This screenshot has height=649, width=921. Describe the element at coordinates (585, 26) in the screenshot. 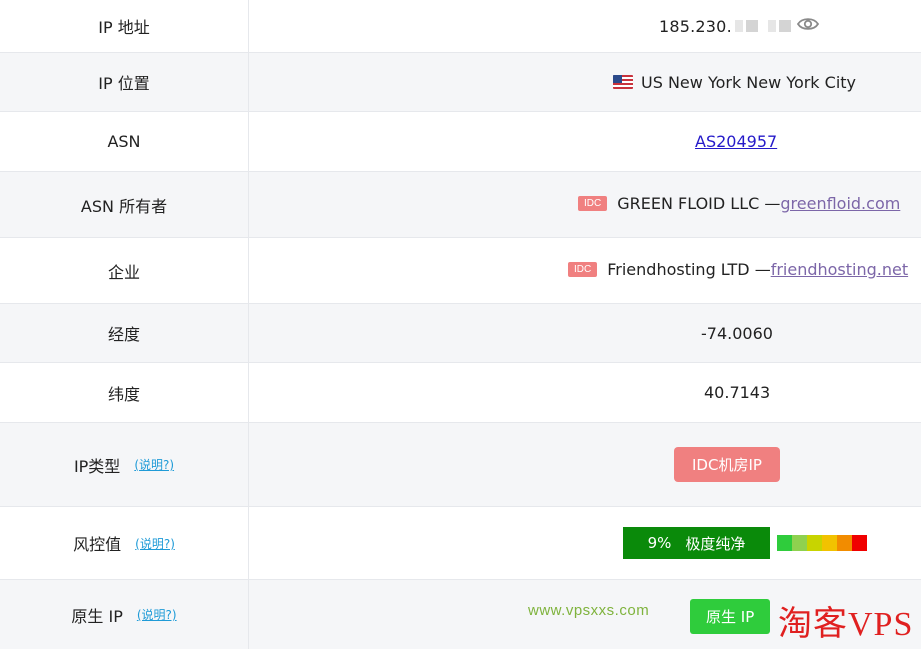

I see `value-ip-address: 185.230.` at that location.